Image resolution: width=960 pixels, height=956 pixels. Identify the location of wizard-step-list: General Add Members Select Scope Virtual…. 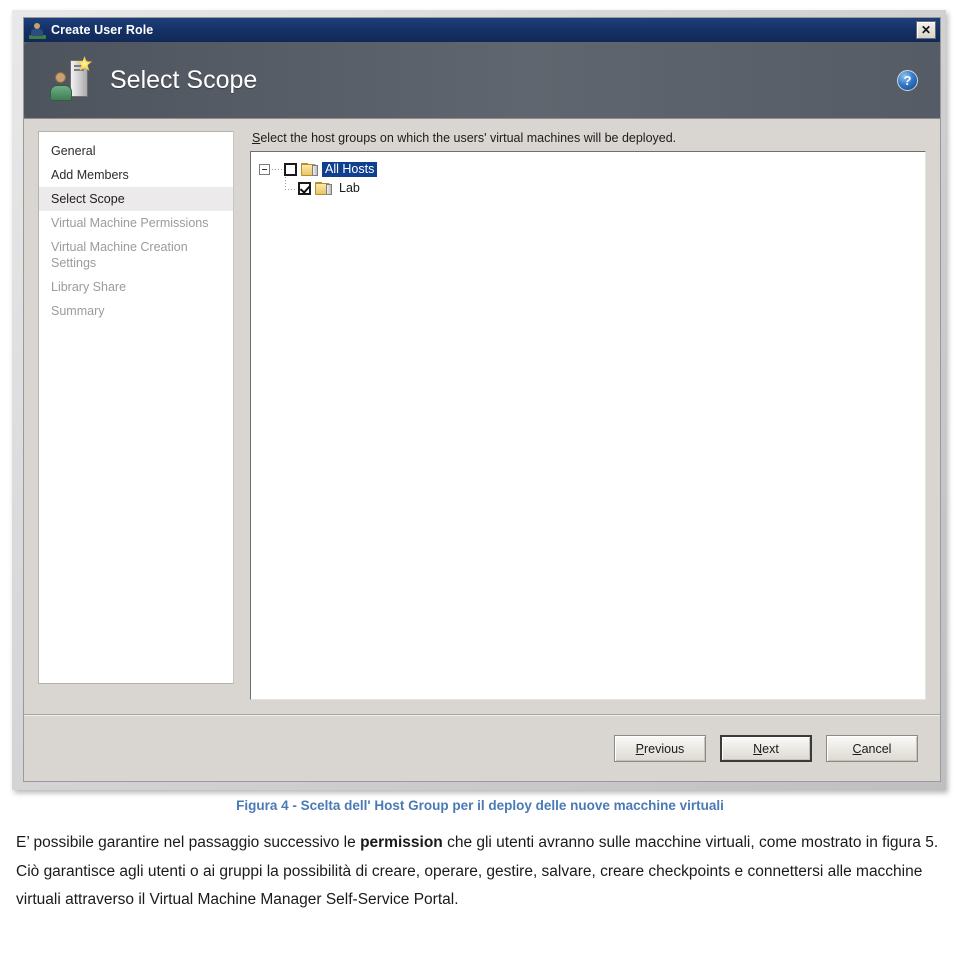
(136, 407).